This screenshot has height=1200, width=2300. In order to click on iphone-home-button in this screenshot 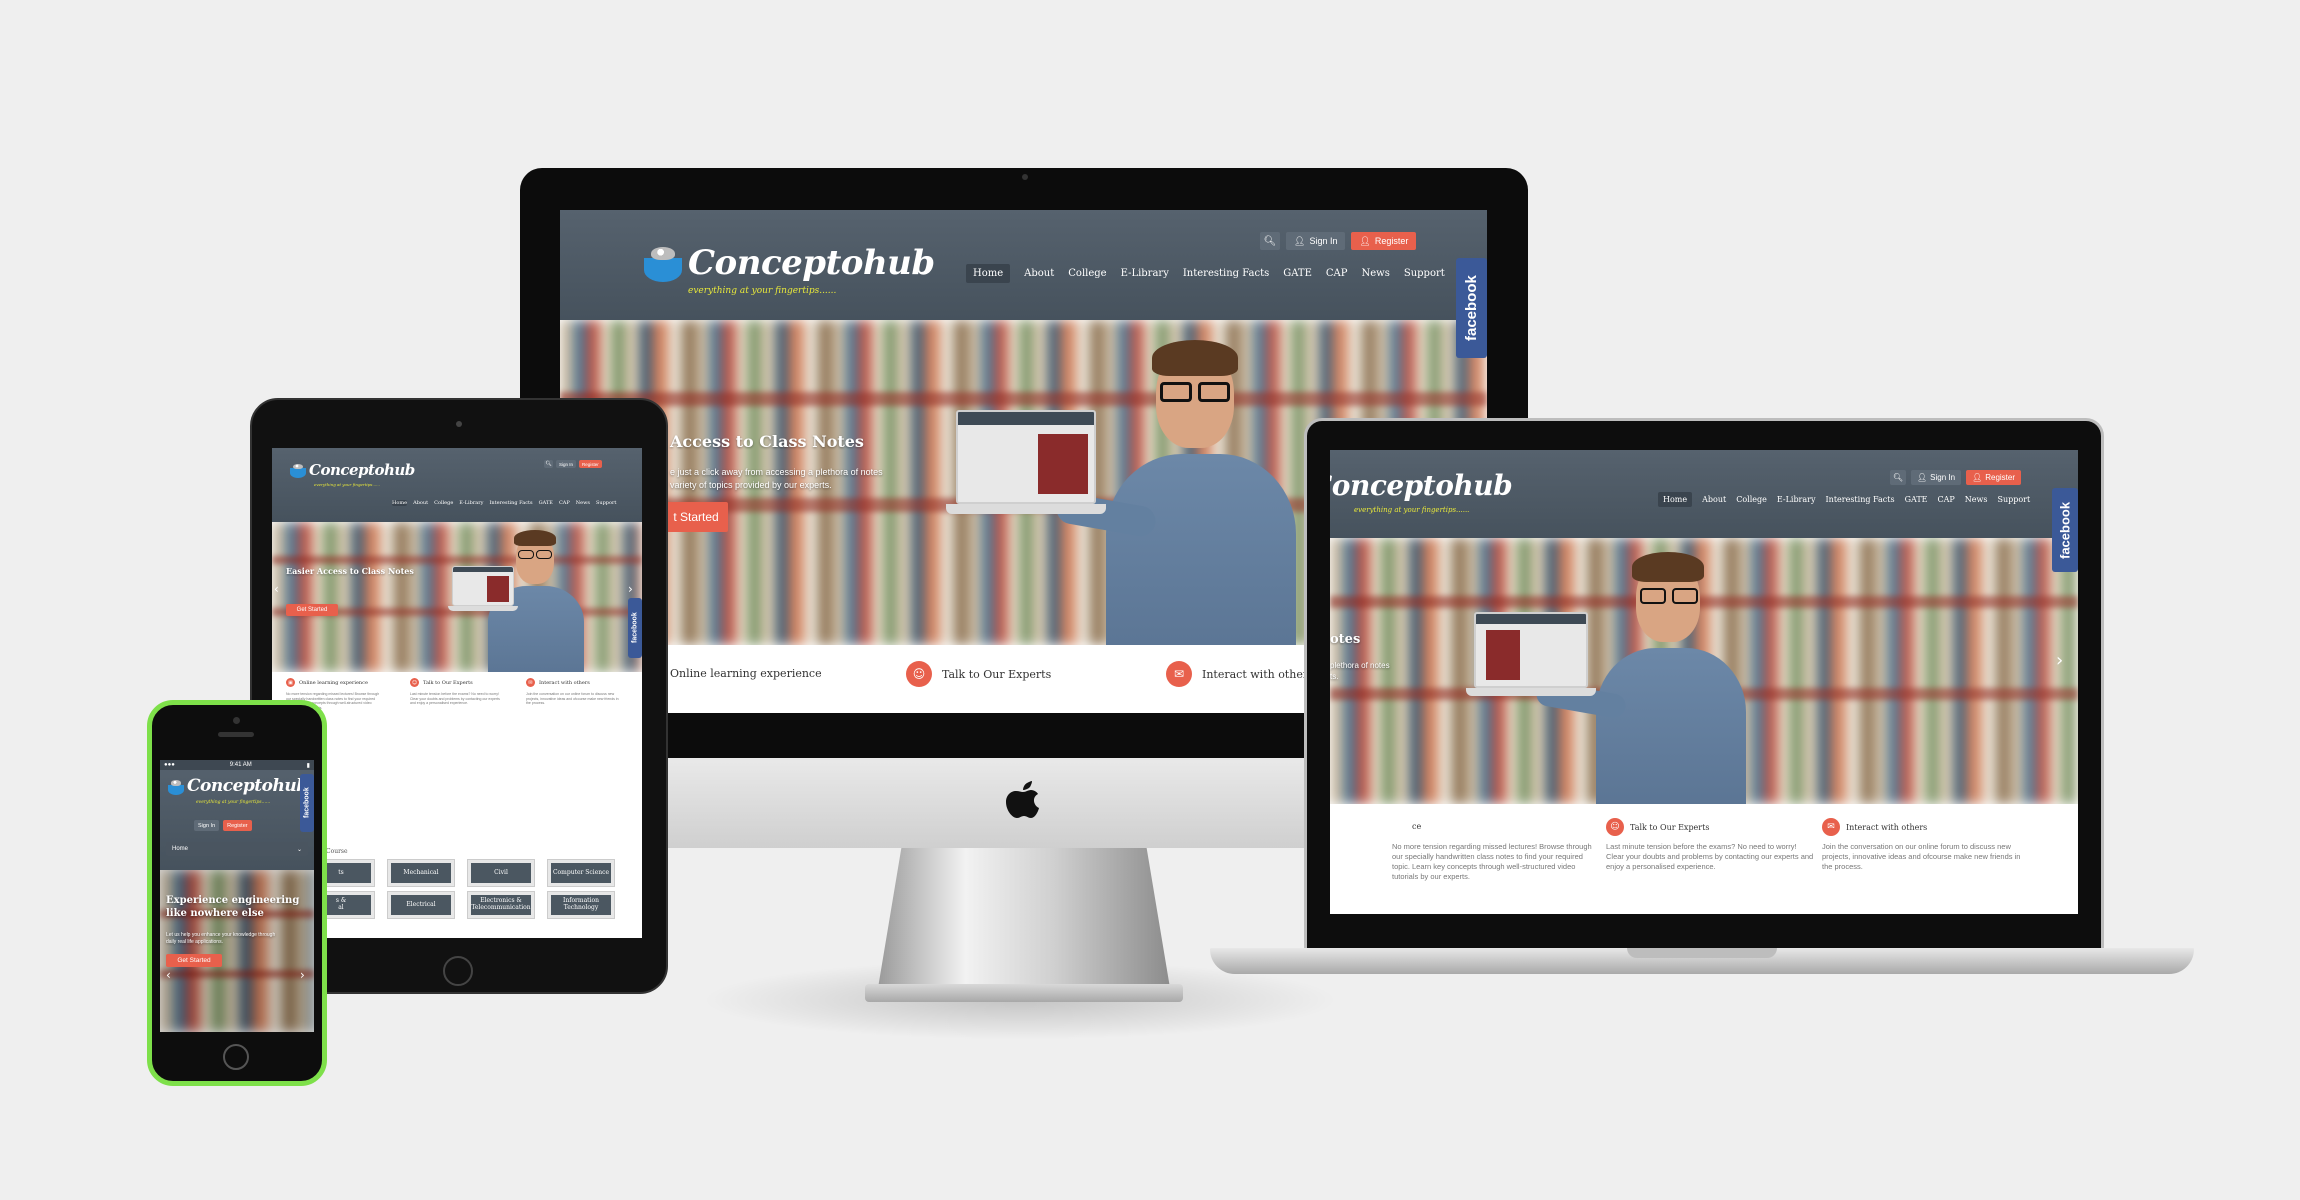, I will do `click(236, 1057)`.